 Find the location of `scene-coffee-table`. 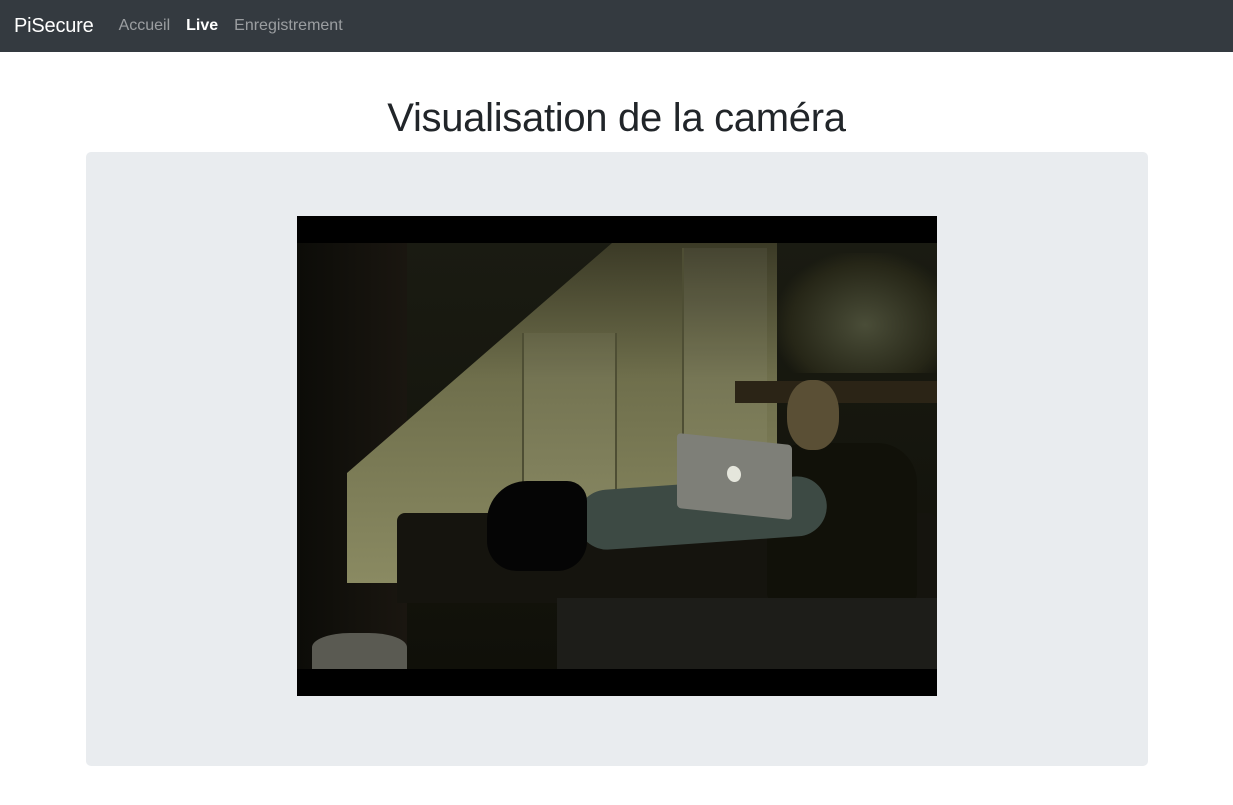

scene-coffee-table is located at coordinates (747, 633).